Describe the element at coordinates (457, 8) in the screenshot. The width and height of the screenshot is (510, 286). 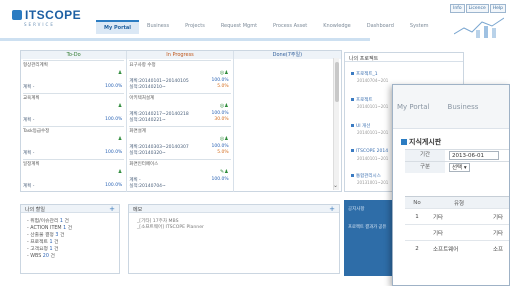
I see `info-link: Info` at that location.